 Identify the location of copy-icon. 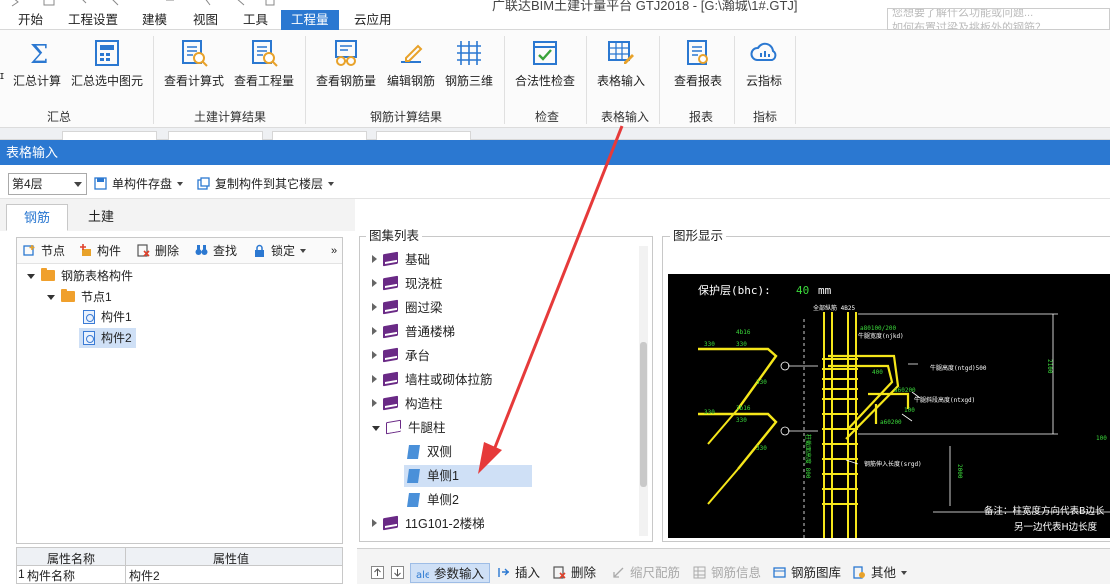
(203, 183).